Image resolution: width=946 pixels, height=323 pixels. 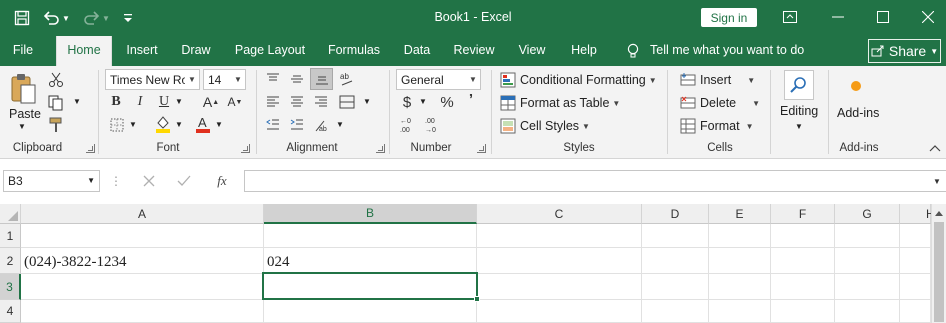 I want to click on cell-e2, so click(x=740, y=261).